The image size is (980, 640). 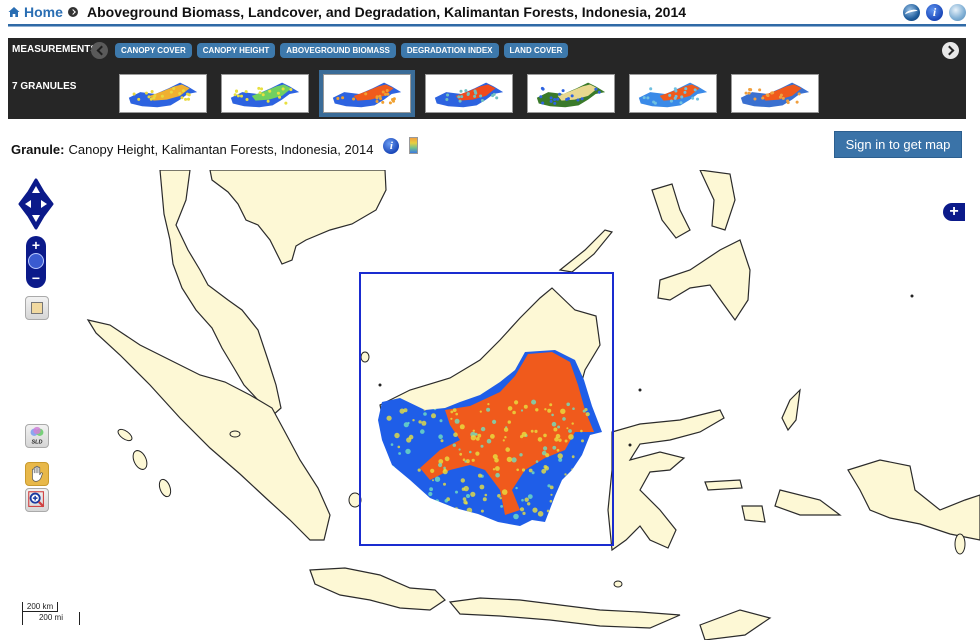 What do you see at coordinates (38, 149) in the screenshot?
I see `granule-label: Granule:` at bounding box center [38, 149].